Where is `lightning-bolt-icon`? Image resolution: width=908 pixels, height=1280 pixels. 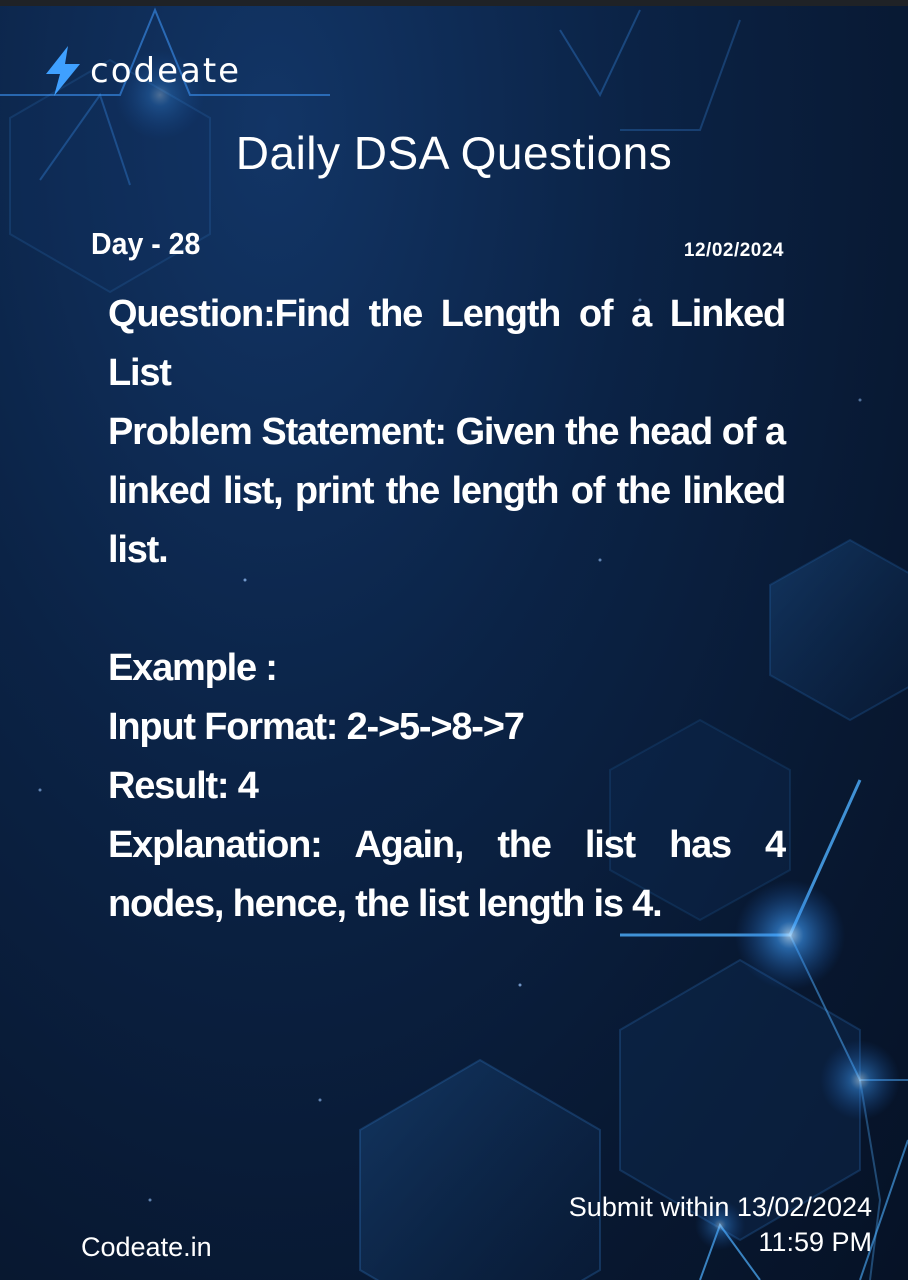 lightning-bolt-icon is located at coordinates (63, 71).